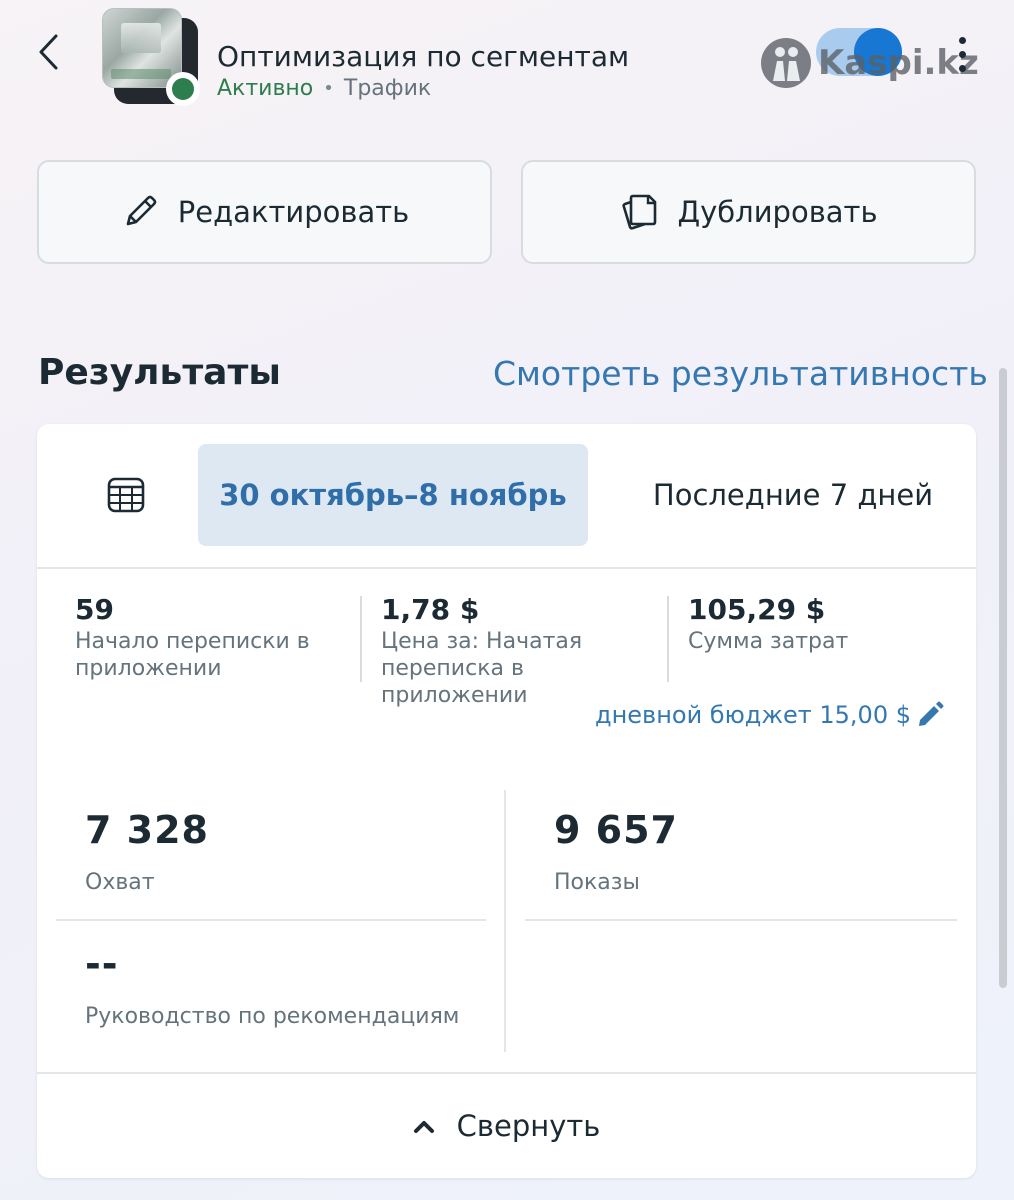 The height and width of the screenshot is (1200, 1014). I want to click on collapse-button: Свернуть, so click(506, 1126).